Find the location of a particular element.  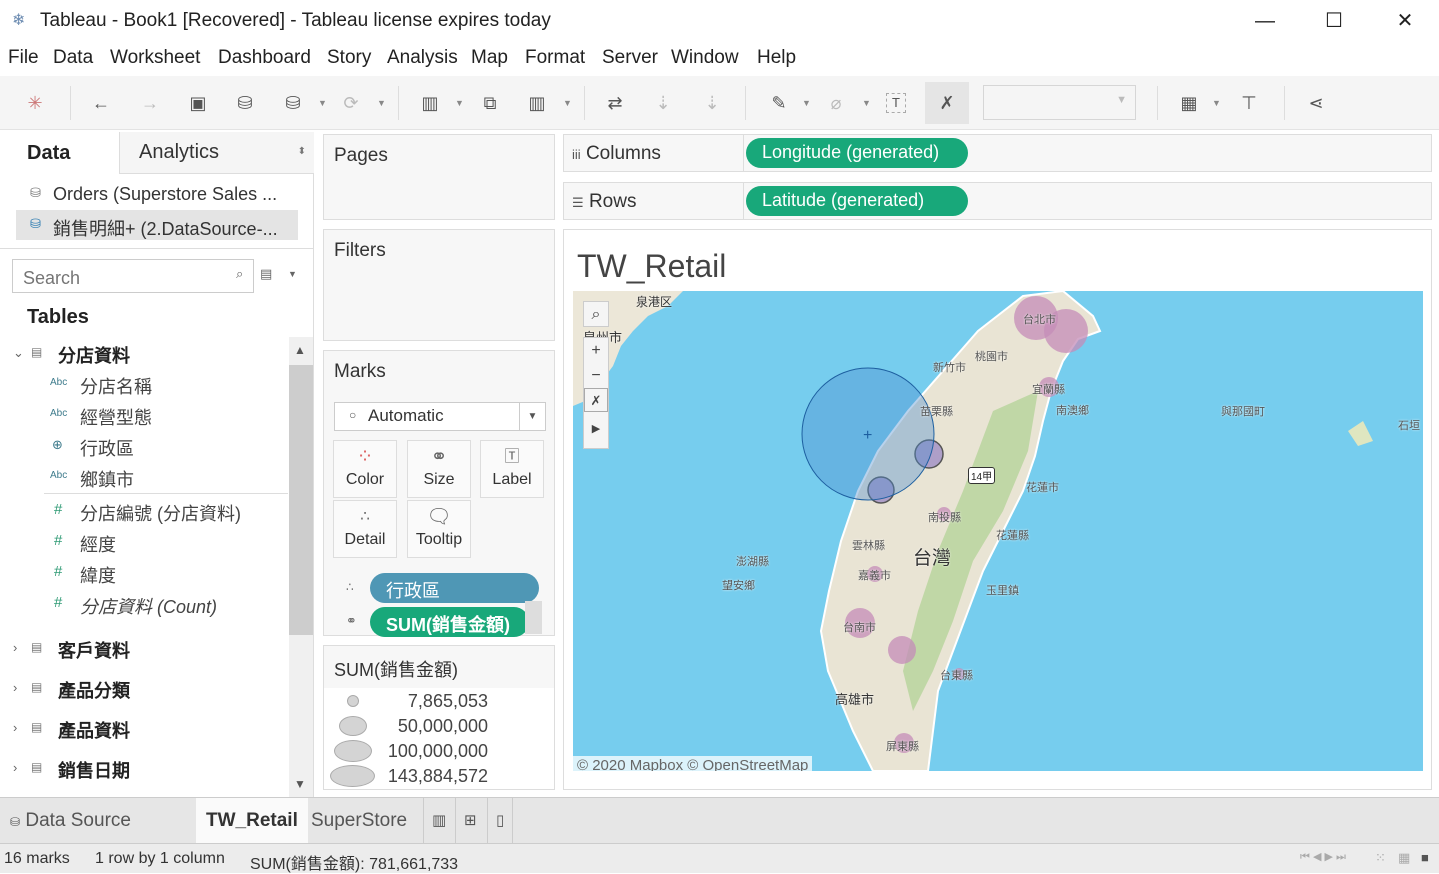

redo-icon: → is located at coordinates (150, 103).